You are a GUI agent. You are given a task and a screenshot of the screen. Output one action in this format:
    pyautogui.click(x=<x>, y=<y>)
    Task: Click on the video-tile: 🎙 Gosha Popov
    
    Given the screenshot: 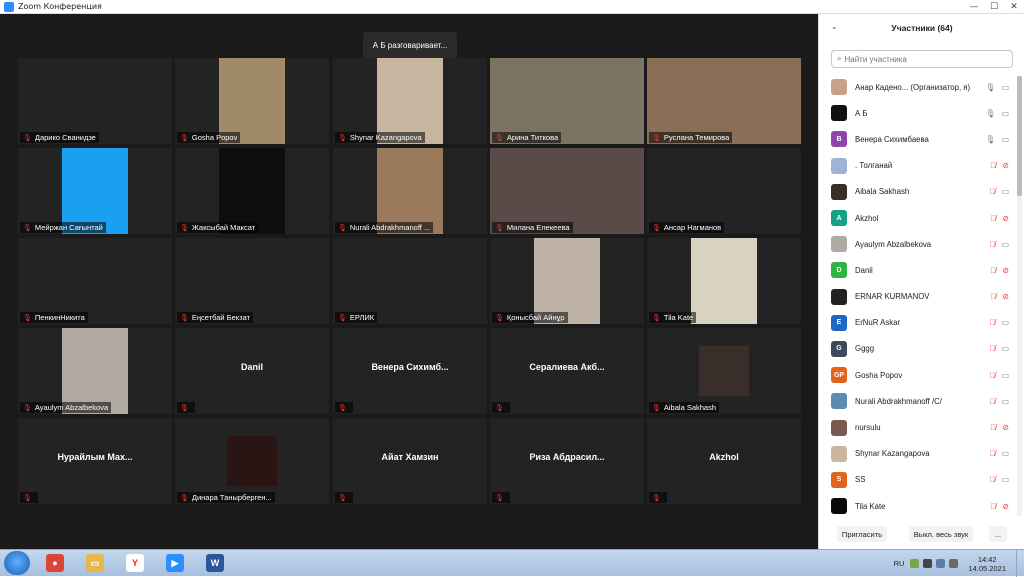 What is the action you would take?
    pyautogui.click(x=252, y=101)
    